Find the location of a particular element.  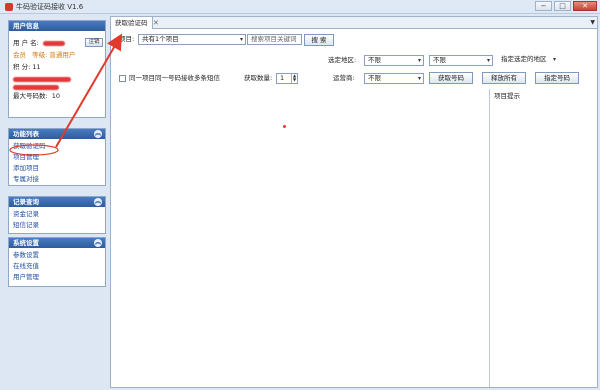

nav-add-project: 添加项目 is located at coordinates (57, 168).